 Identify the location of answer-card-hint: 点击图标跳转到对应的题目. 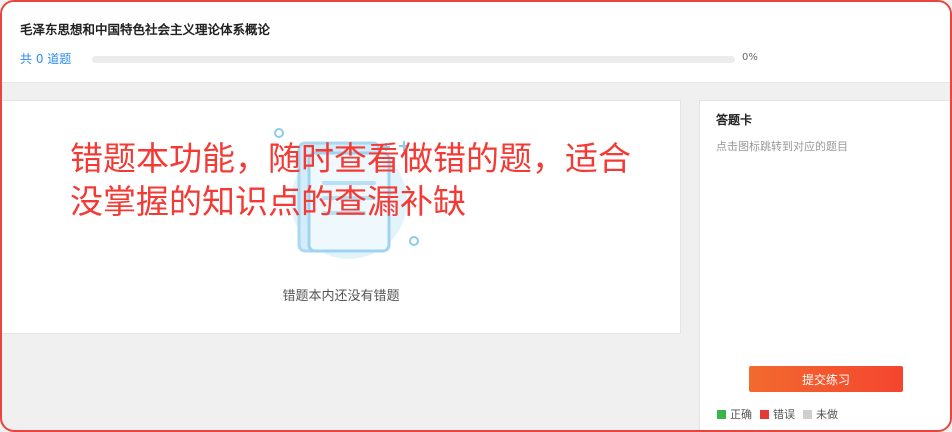
(782, 146).